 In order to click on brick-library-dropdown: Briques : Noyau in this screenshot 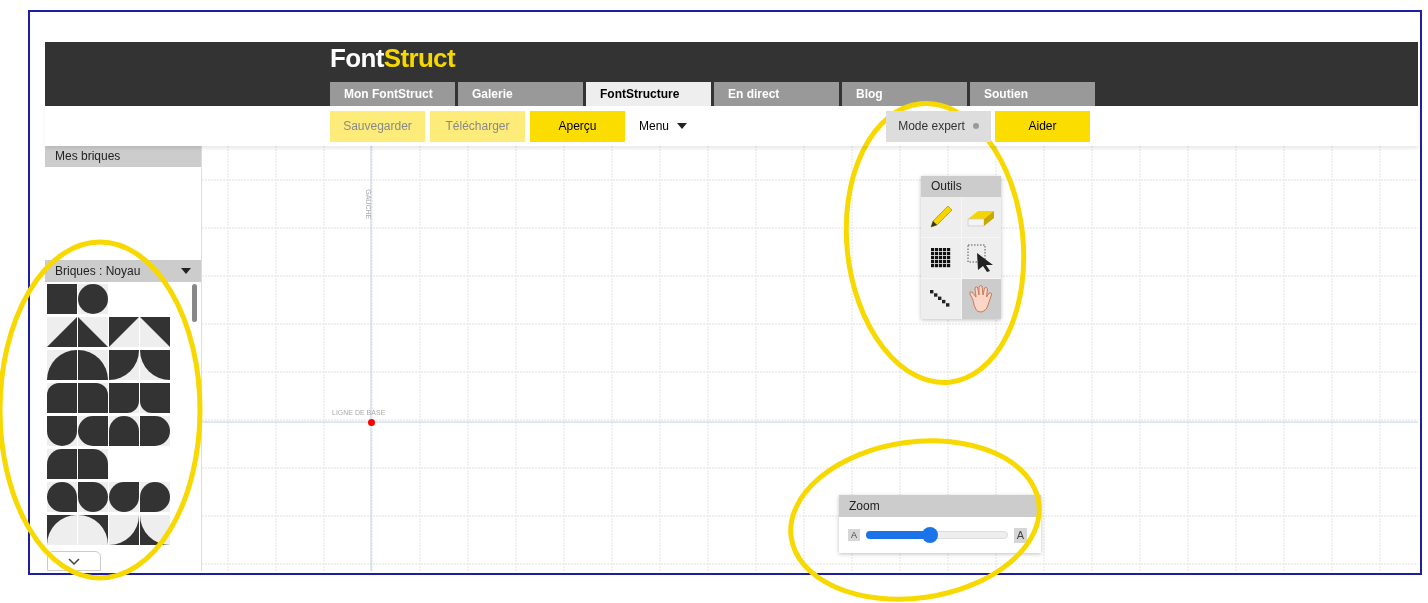, I will do `click(123, 271)`.